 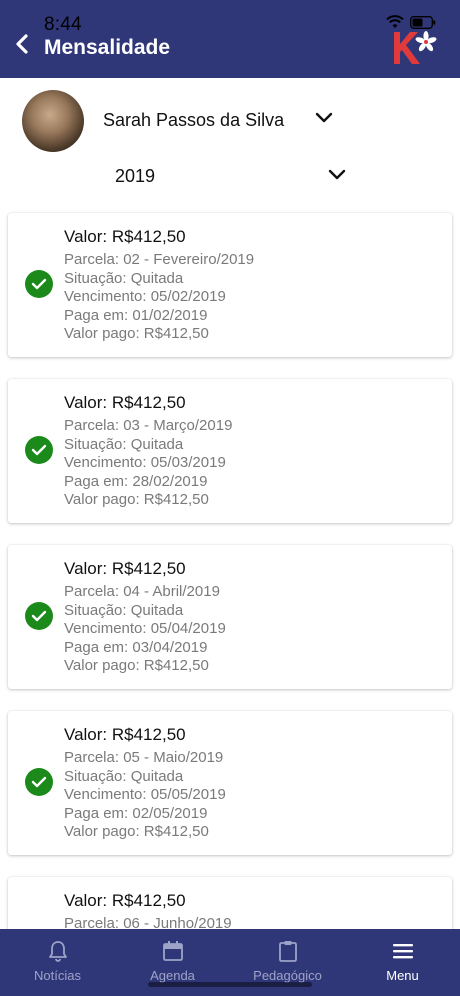 I want to click on avatar, so click(x=53, y=121).